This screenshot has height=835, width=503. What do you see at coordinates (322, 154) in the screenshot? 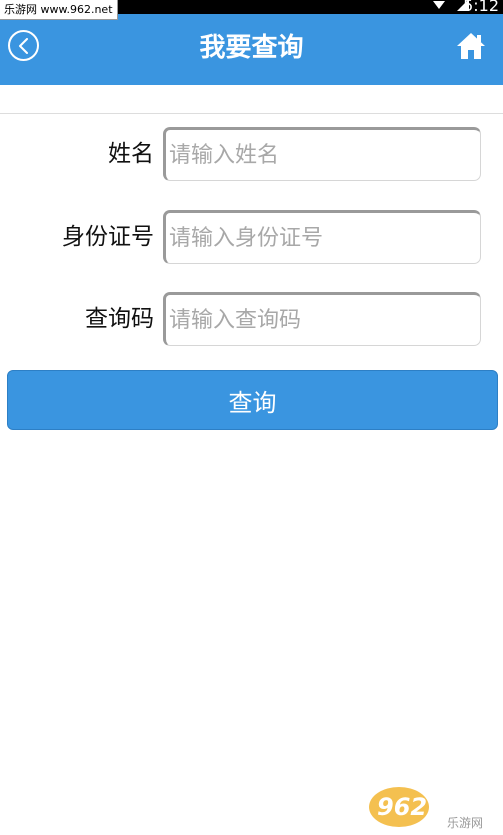
I see `name-input` at bounding box center [322, 154].